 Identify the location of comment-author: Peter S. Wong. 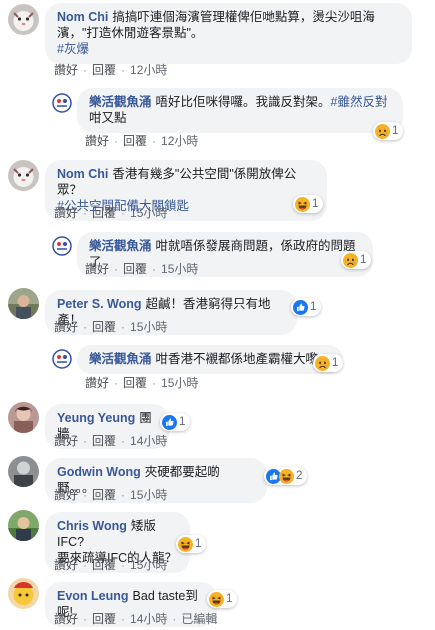
(99, 304).